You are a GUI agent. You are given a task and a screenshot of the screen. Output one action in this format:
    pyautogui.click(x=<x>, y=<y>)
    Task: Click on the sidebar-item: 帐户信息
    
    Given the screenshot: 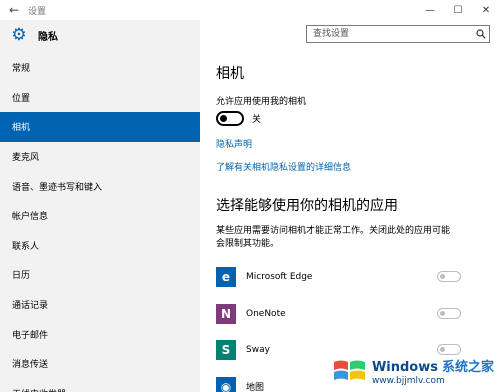 What is the action you would take?
    pyautogui.click(x=100, y=216)
    